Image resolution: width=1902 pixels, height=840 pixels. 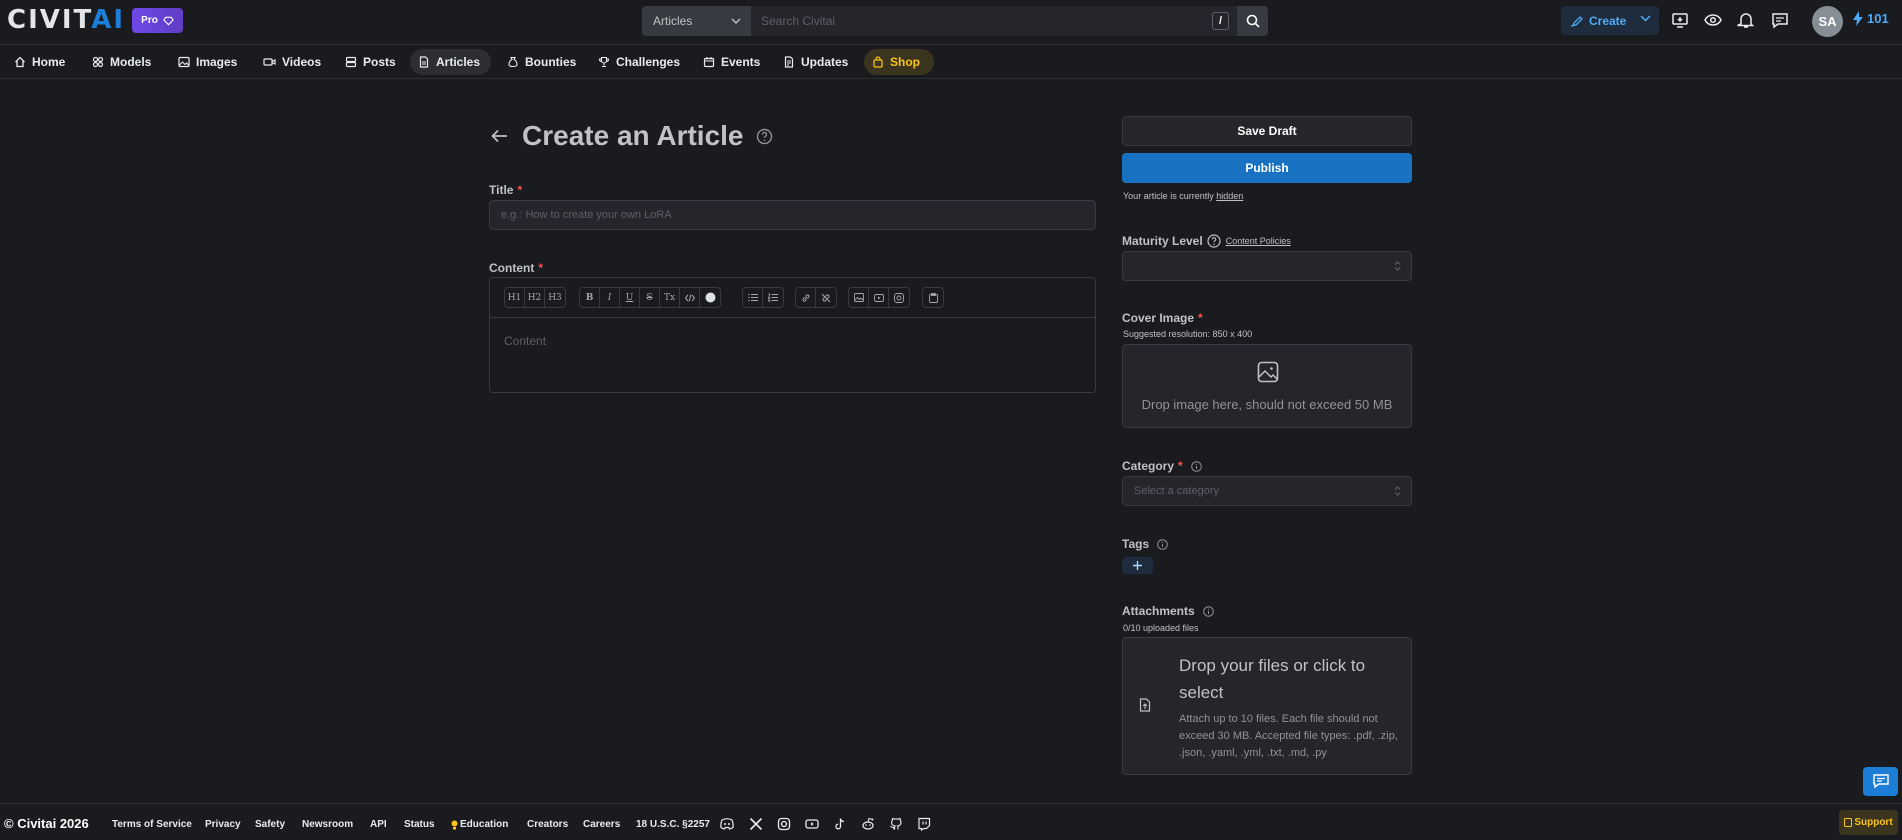 What do you see at coordinates (868, 824) in the screenshot?
I see `reddit-icon` at bounding box center [868, 824].